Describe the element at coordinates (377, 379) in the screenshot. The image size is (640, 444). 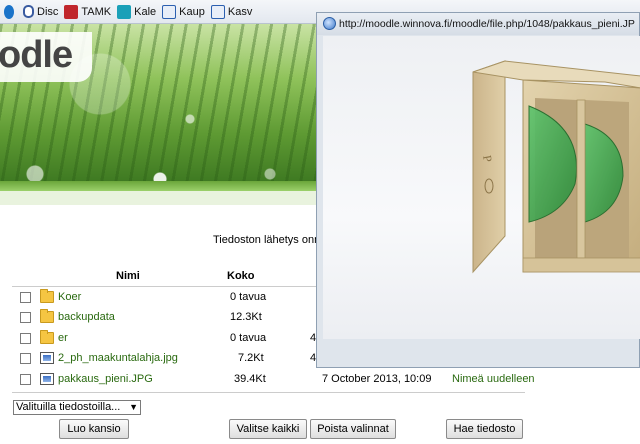
I see `file-date: 7 October 2013, 10:09` at that location.